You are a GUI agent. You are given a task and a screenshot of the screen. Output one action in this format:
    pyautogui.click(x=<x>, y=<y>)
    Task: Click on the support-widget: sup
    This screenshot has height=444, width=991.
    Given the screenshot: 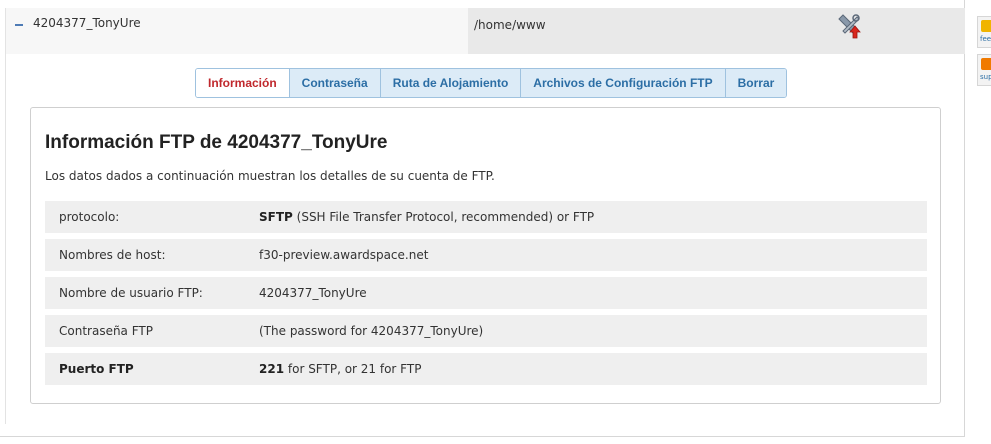 What is the action you would take?
    pyautogui.click(x=984, y=70)
    